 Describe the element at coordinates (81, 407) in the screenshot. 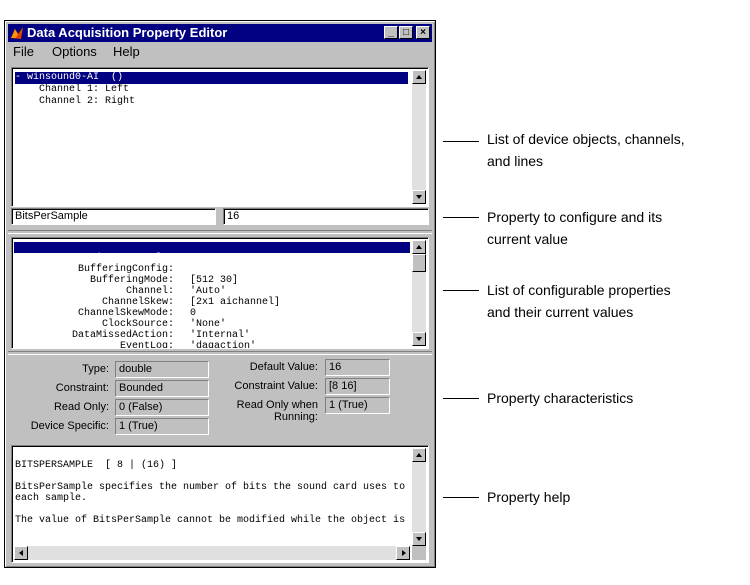

I see `read-only-label: Read Only:` at that location.